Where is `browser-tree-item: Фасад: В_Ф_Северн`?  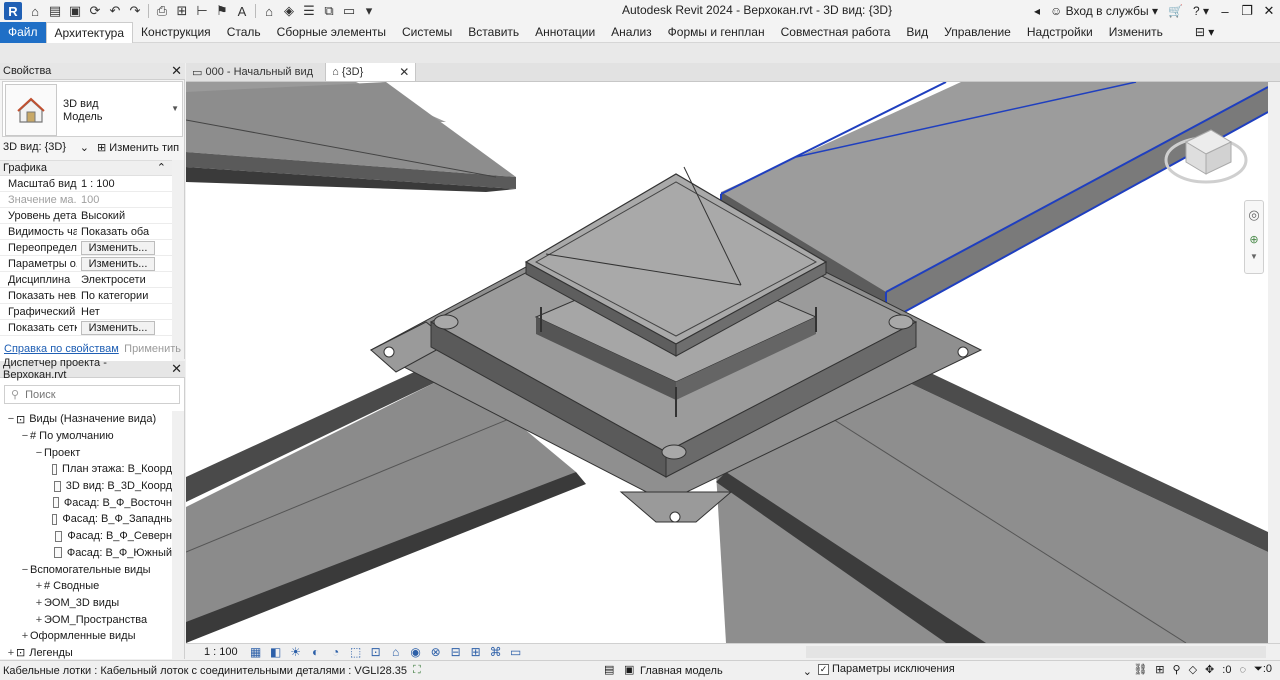 browser-tree-item: Фасад: В_Ф_Северн is located at coordinates (86, 536).